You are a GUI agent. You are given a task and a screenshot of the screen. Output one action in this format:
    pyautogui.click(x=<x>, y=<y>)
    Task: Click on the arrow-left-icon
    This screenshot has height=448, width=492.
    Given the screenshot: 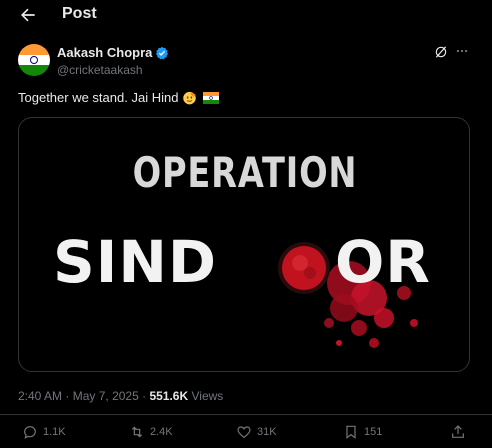 What is the action you would take?
    pyautogui.click(x=28, y=15)
    